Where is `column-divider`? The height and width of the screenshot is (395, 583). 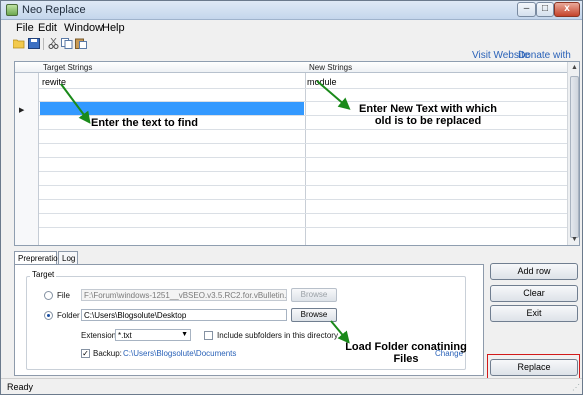 column-divider is located at coordinates (305, 159).